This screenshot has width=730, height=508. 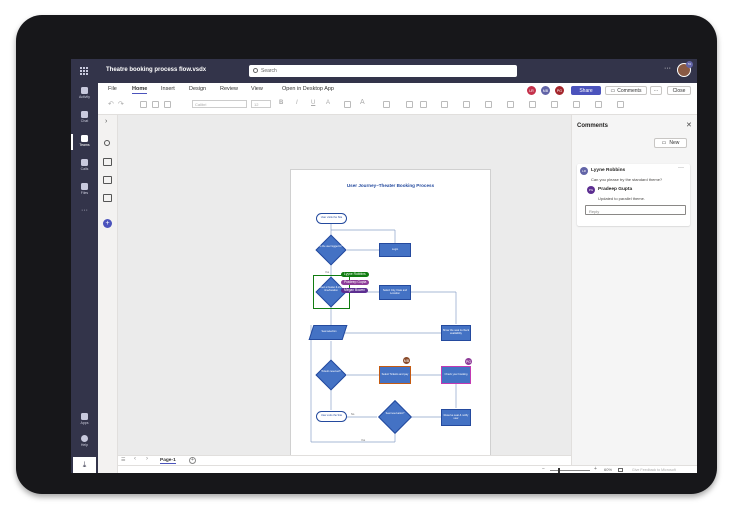 I want to click on redo-icon: ↷, so click(x=121, y=104).